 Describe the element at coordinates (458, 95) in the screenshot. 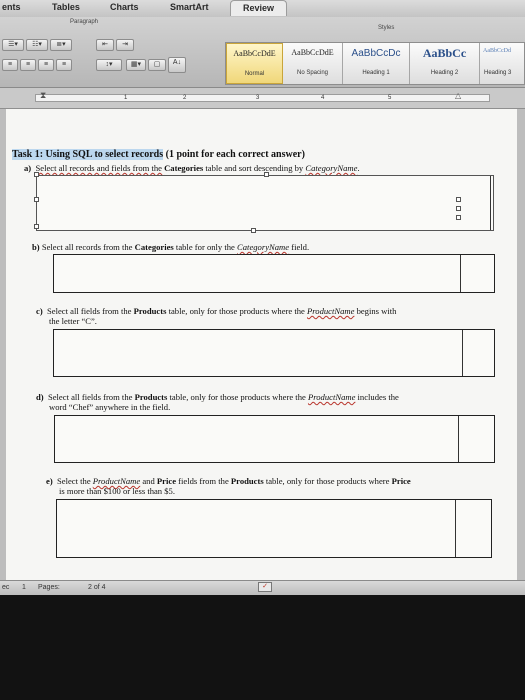

I see `right-indent-marker-icon: △` at that location.